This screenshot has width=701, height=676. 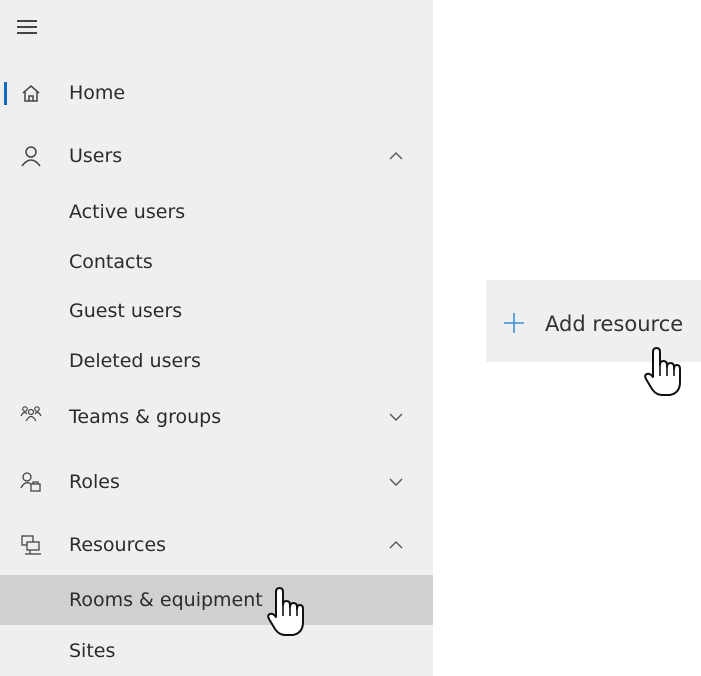 What do you see at coordinates (31, 414) in the screenshot?
I see `teams-icon` at bounding box center [31, 414].